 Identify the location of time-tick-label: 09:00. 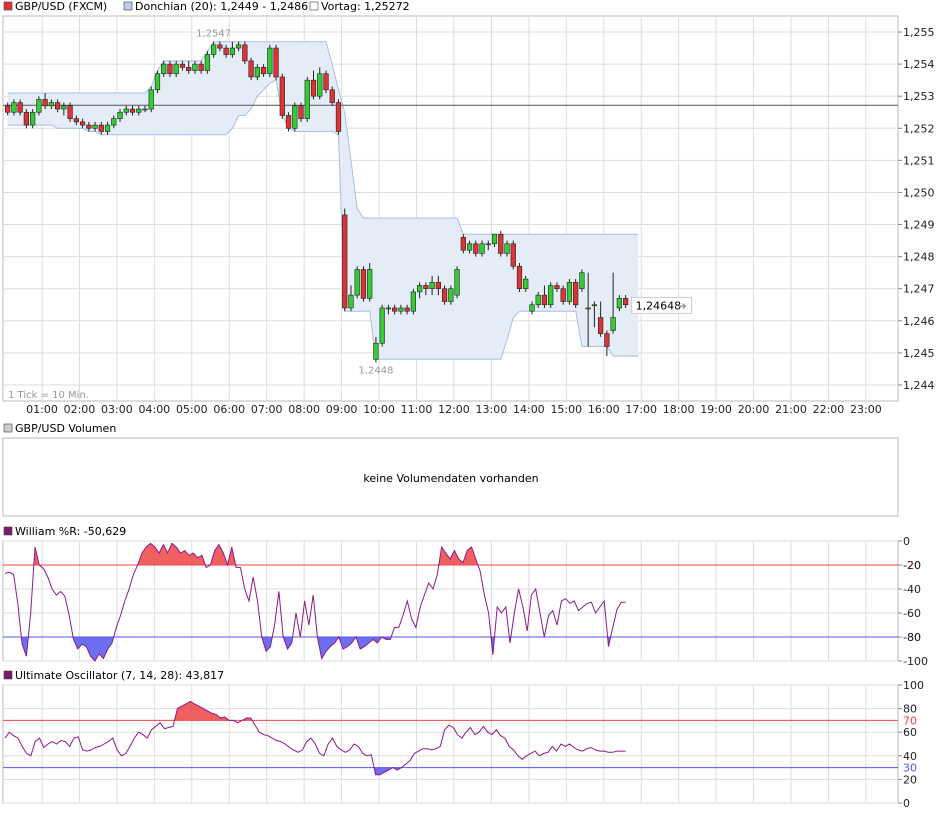
(342, 409).